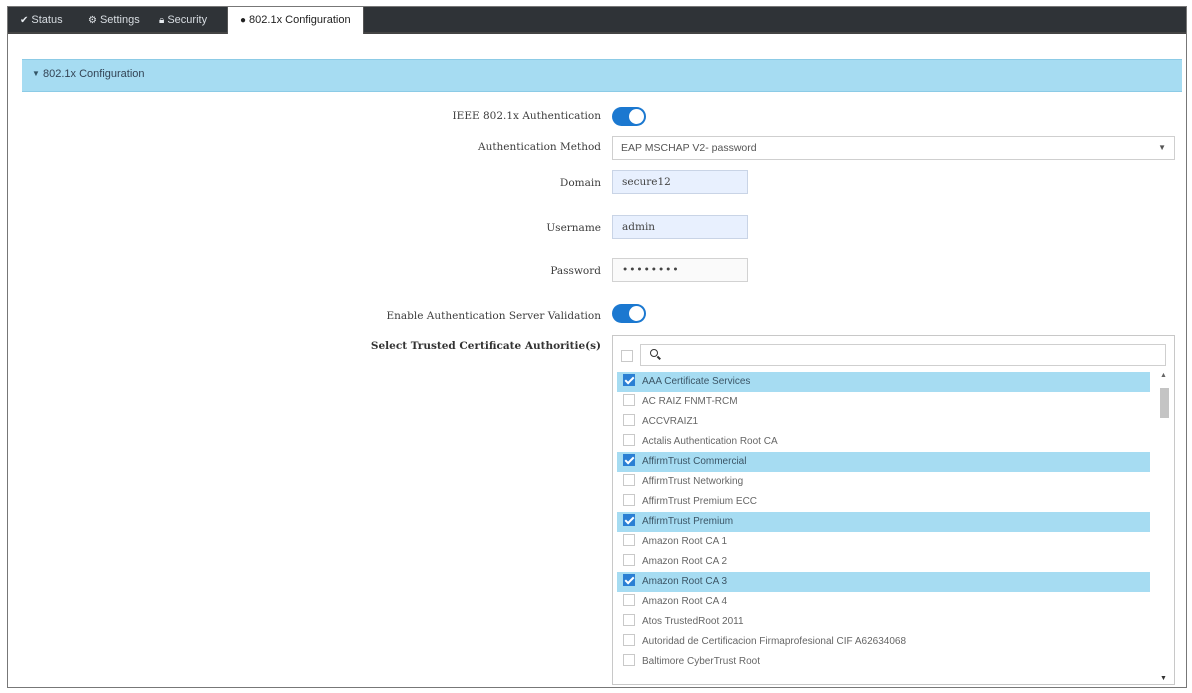 The height and width of the screenshot is (693, 1192). Describe the element at coordinates (1163, 375) in the screenshot. I see `scroll-up-icon: ▲` at that location.